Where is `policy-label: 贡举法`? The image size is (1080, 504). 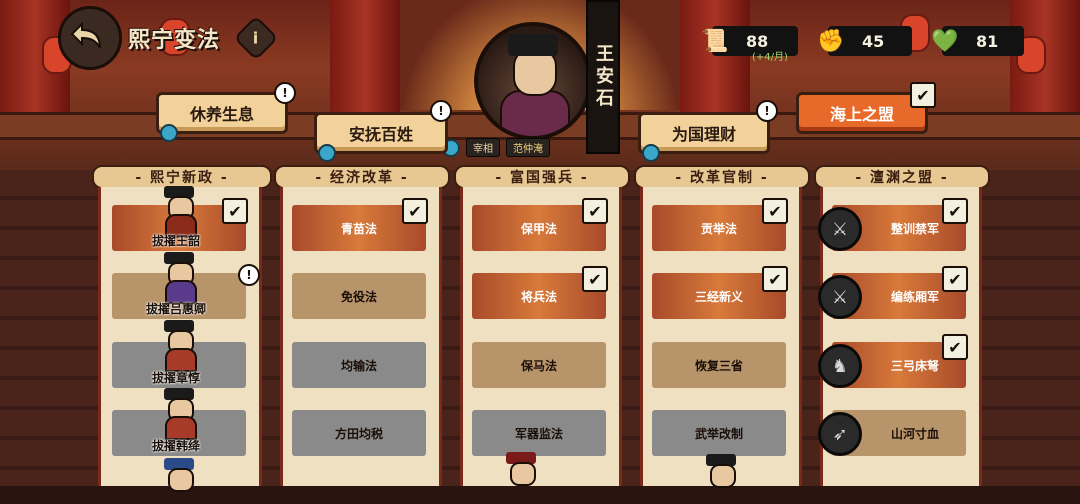 policy-label: 贡举法 is located at coordinates (718, 228).